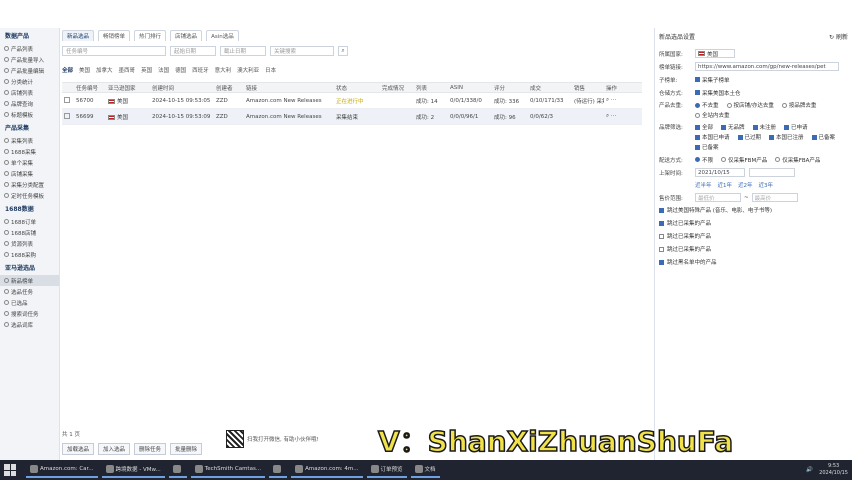  I want to click on row-checkbox-cell, so click(68, 100).